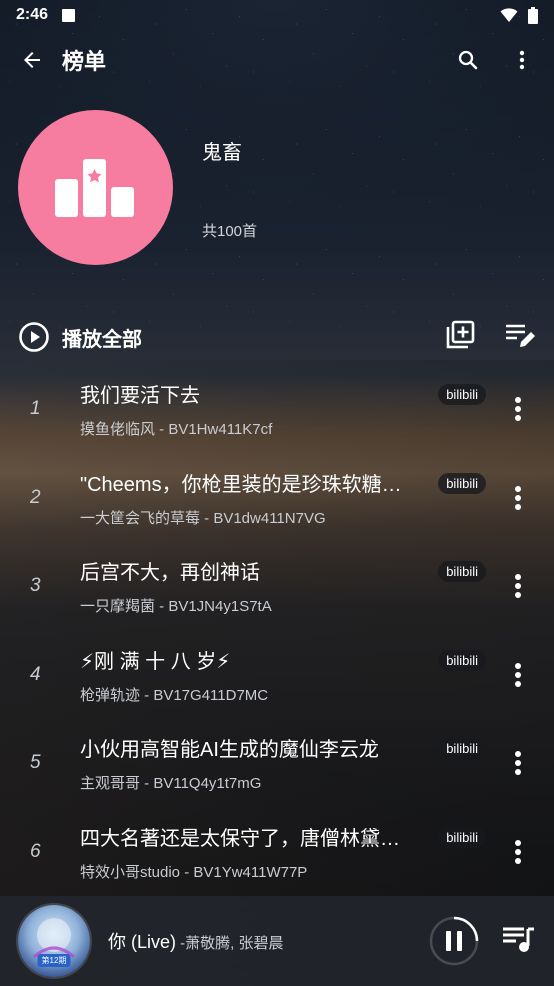 This screenshot has width=554, height=986. What do you see at coordinates (69, 15) in the screenshot?
I see `notification-icon` at bounding box center [69, 15].